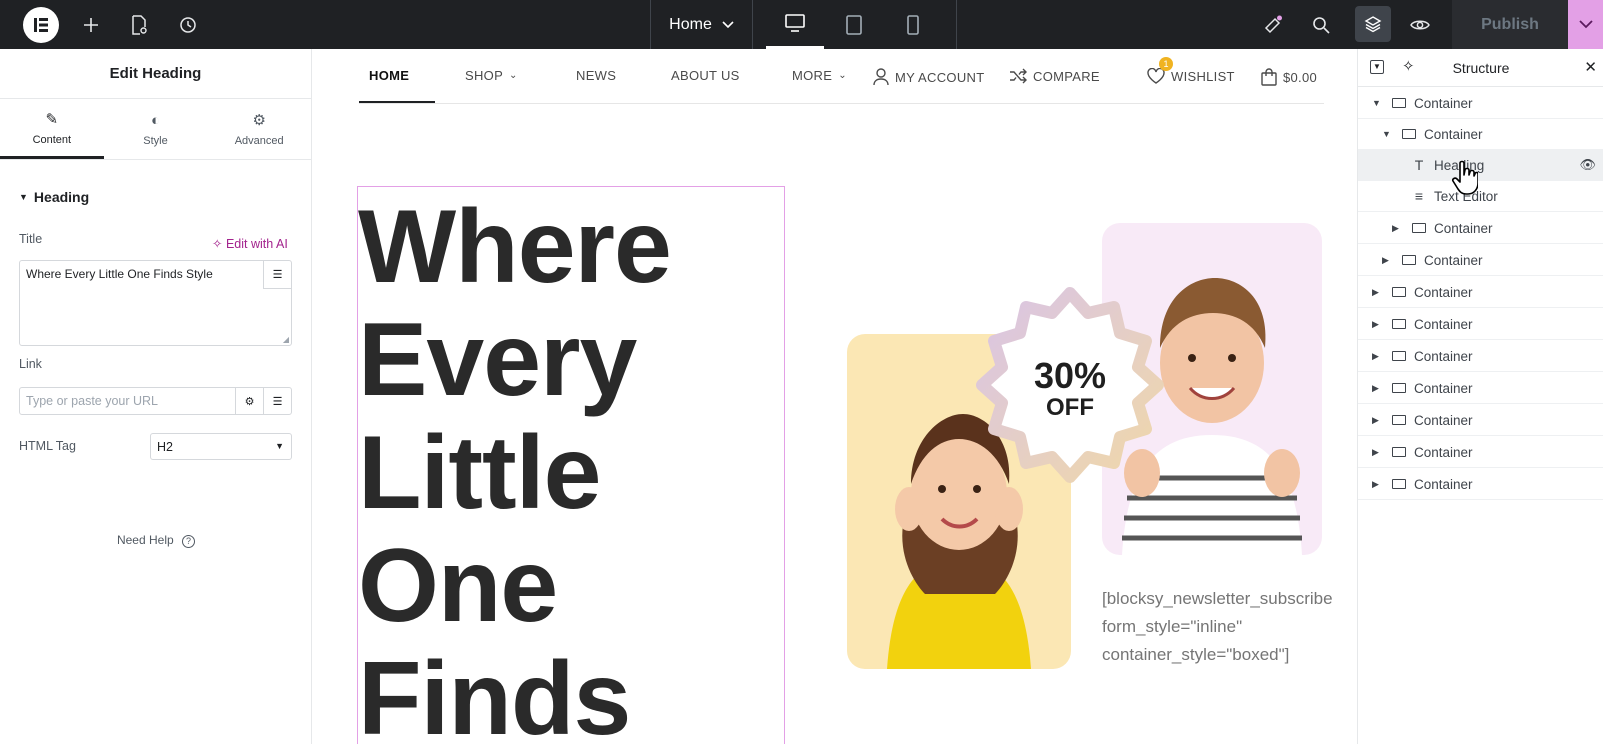 This screenshot has width=1603, height=744. What do you see at coordinates (30, 364) in the screenshot?
I see `link-label: Link` at bounding box center [30, 364].